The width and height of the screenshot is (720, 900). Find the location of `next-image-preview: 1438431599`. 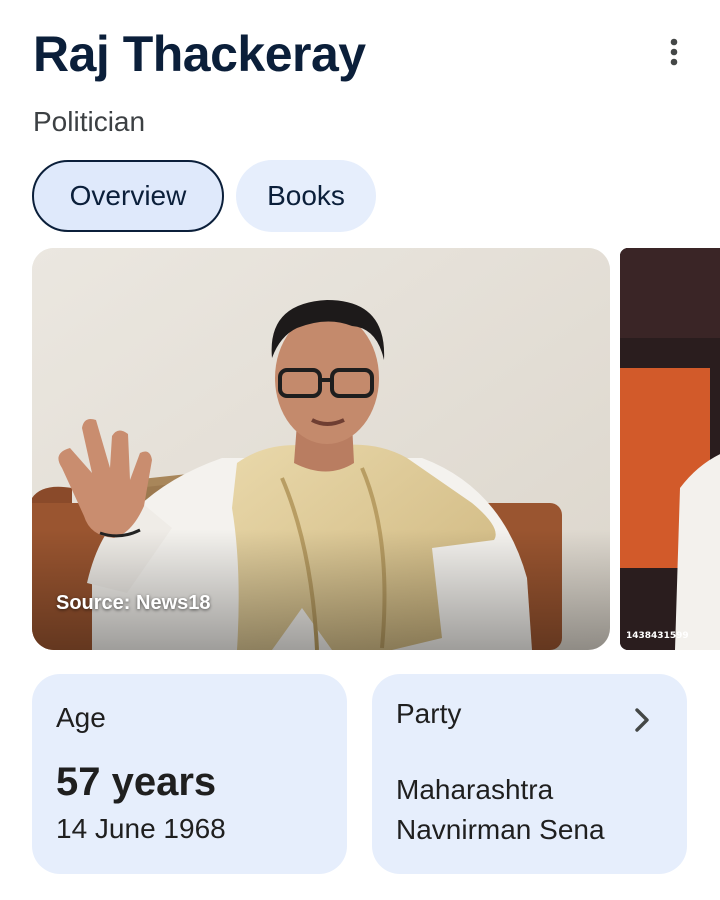

next-image-preview: 1438431599 is located at coordinates (670, 449).